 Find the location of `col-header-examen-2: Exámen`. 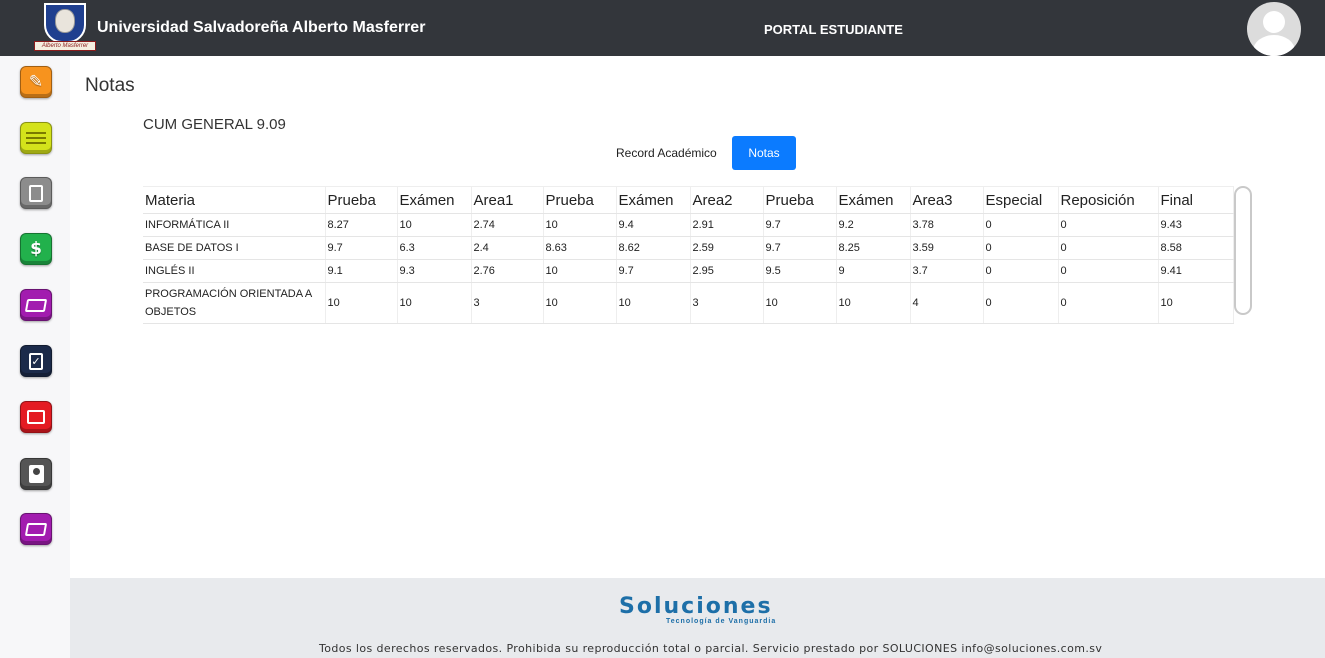

col-header-examen-2: Exámen is located at coordinates (653, 200).